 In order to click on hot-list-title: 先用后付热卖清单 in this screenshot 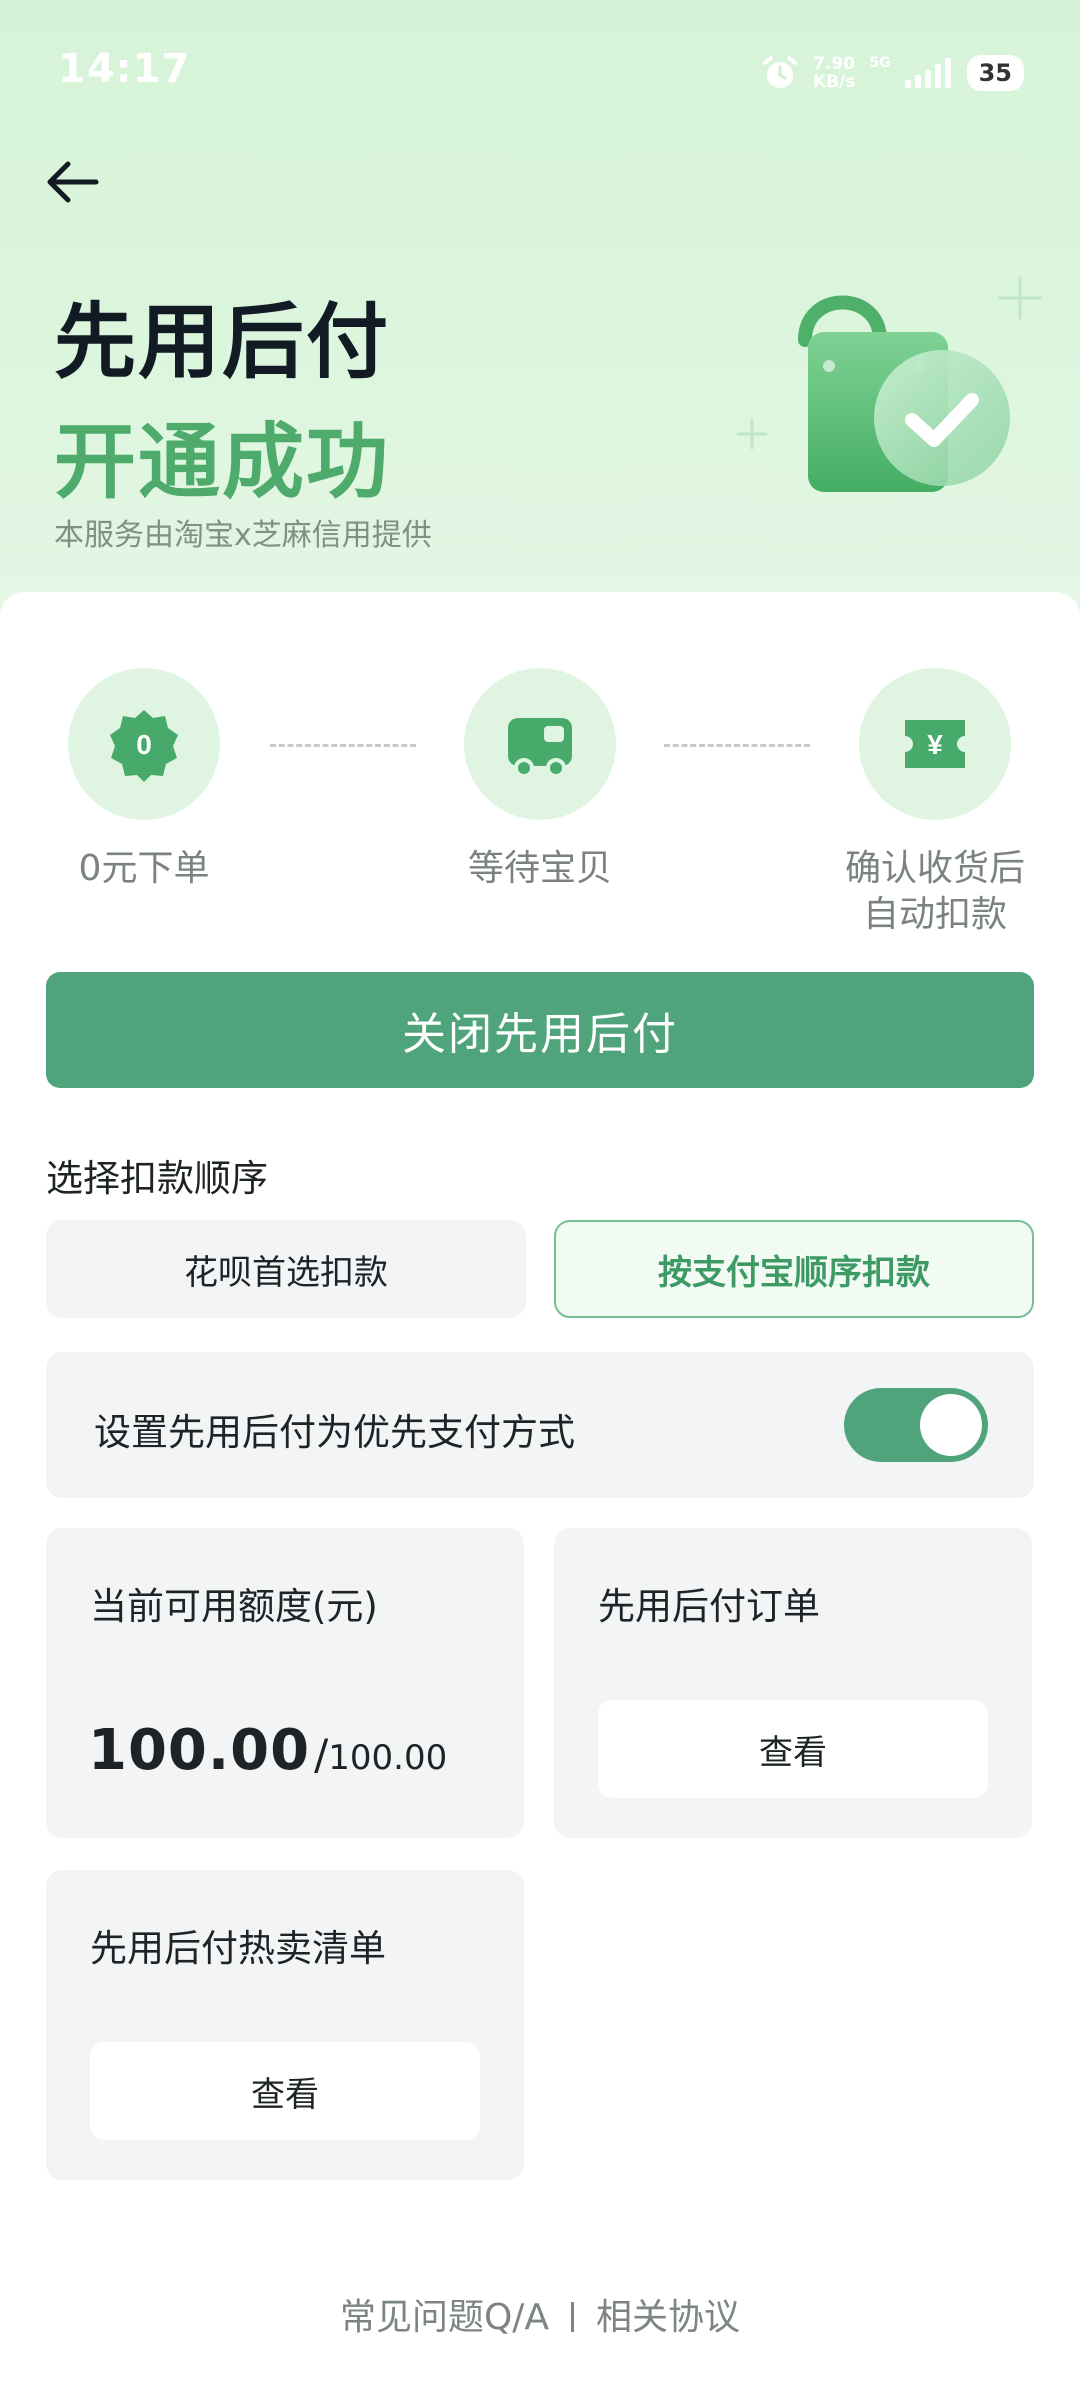, I will do `click(238, 1948)`.